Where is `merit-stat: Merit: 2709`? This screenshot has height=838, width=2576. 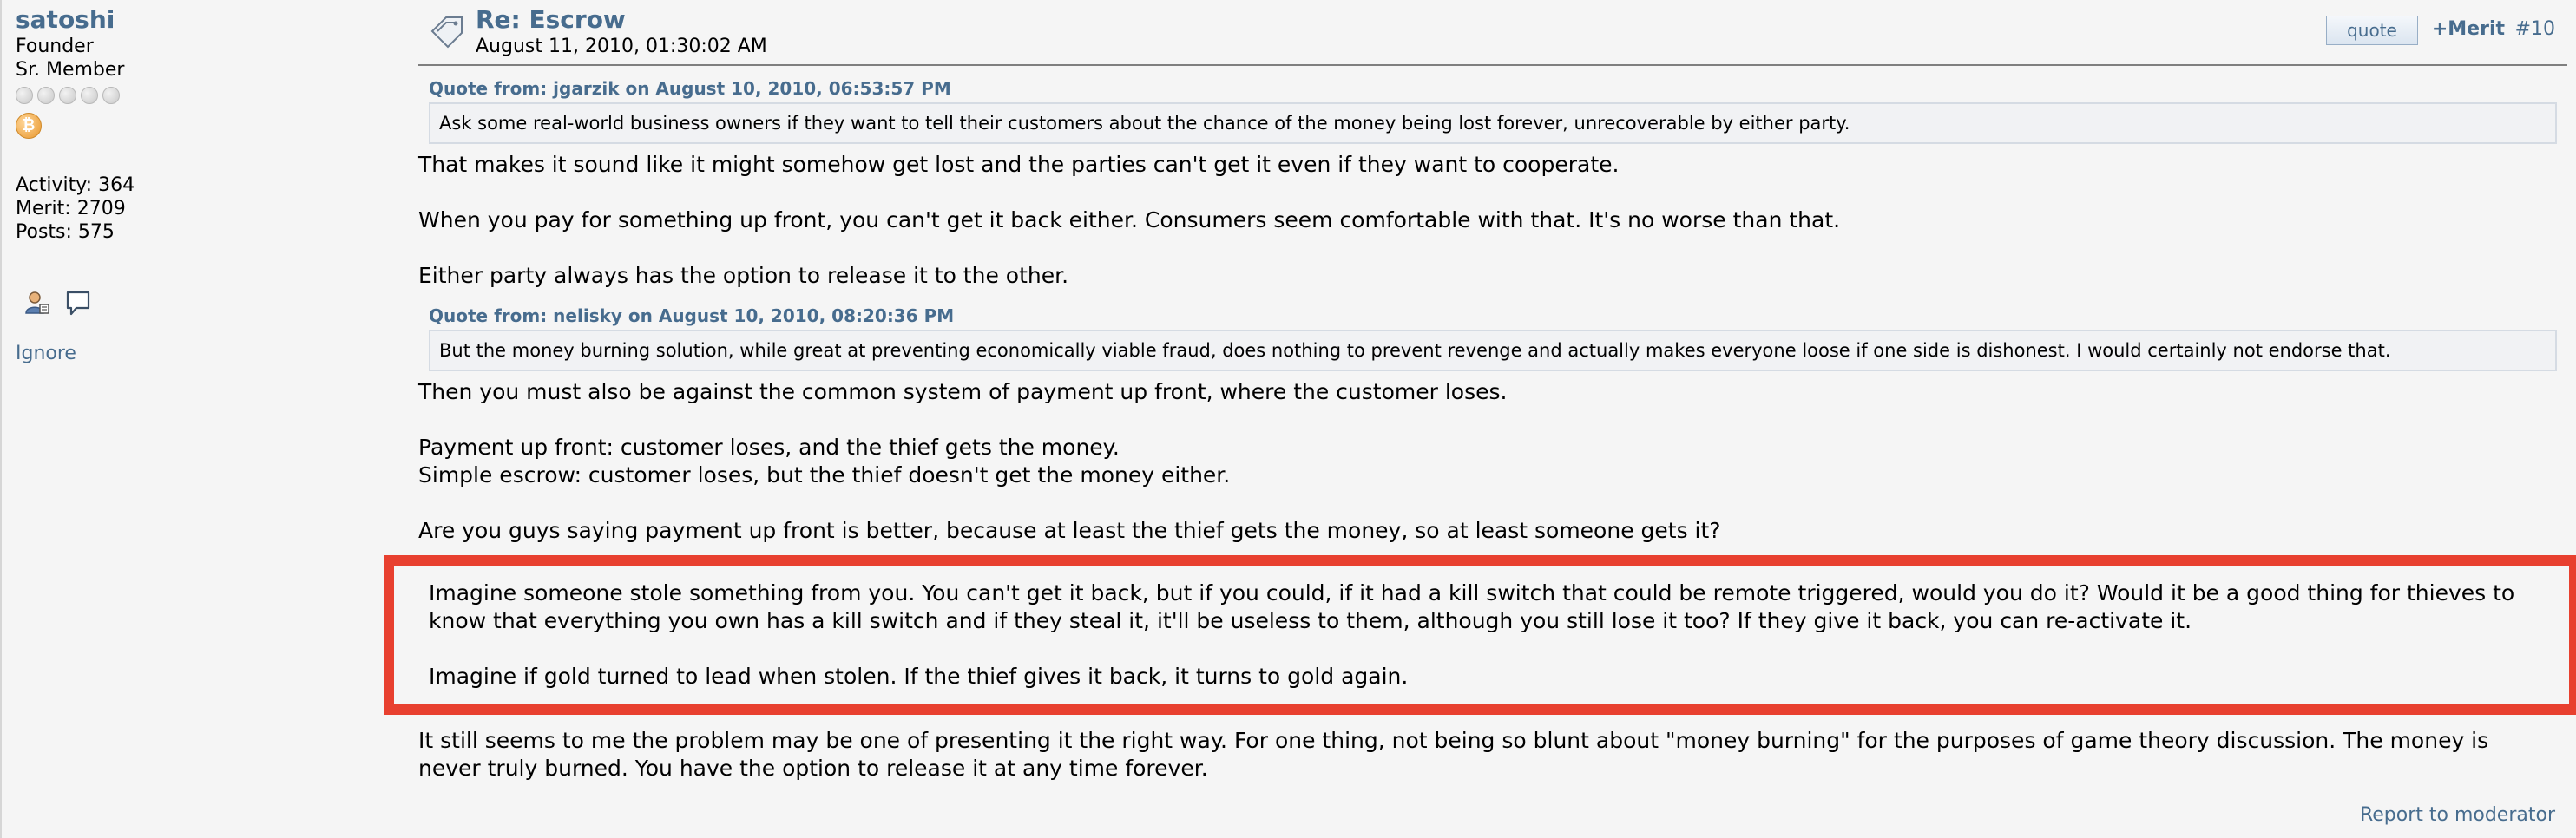
merit-stat: Merit: 2709 is located at coordinates (71, 209).